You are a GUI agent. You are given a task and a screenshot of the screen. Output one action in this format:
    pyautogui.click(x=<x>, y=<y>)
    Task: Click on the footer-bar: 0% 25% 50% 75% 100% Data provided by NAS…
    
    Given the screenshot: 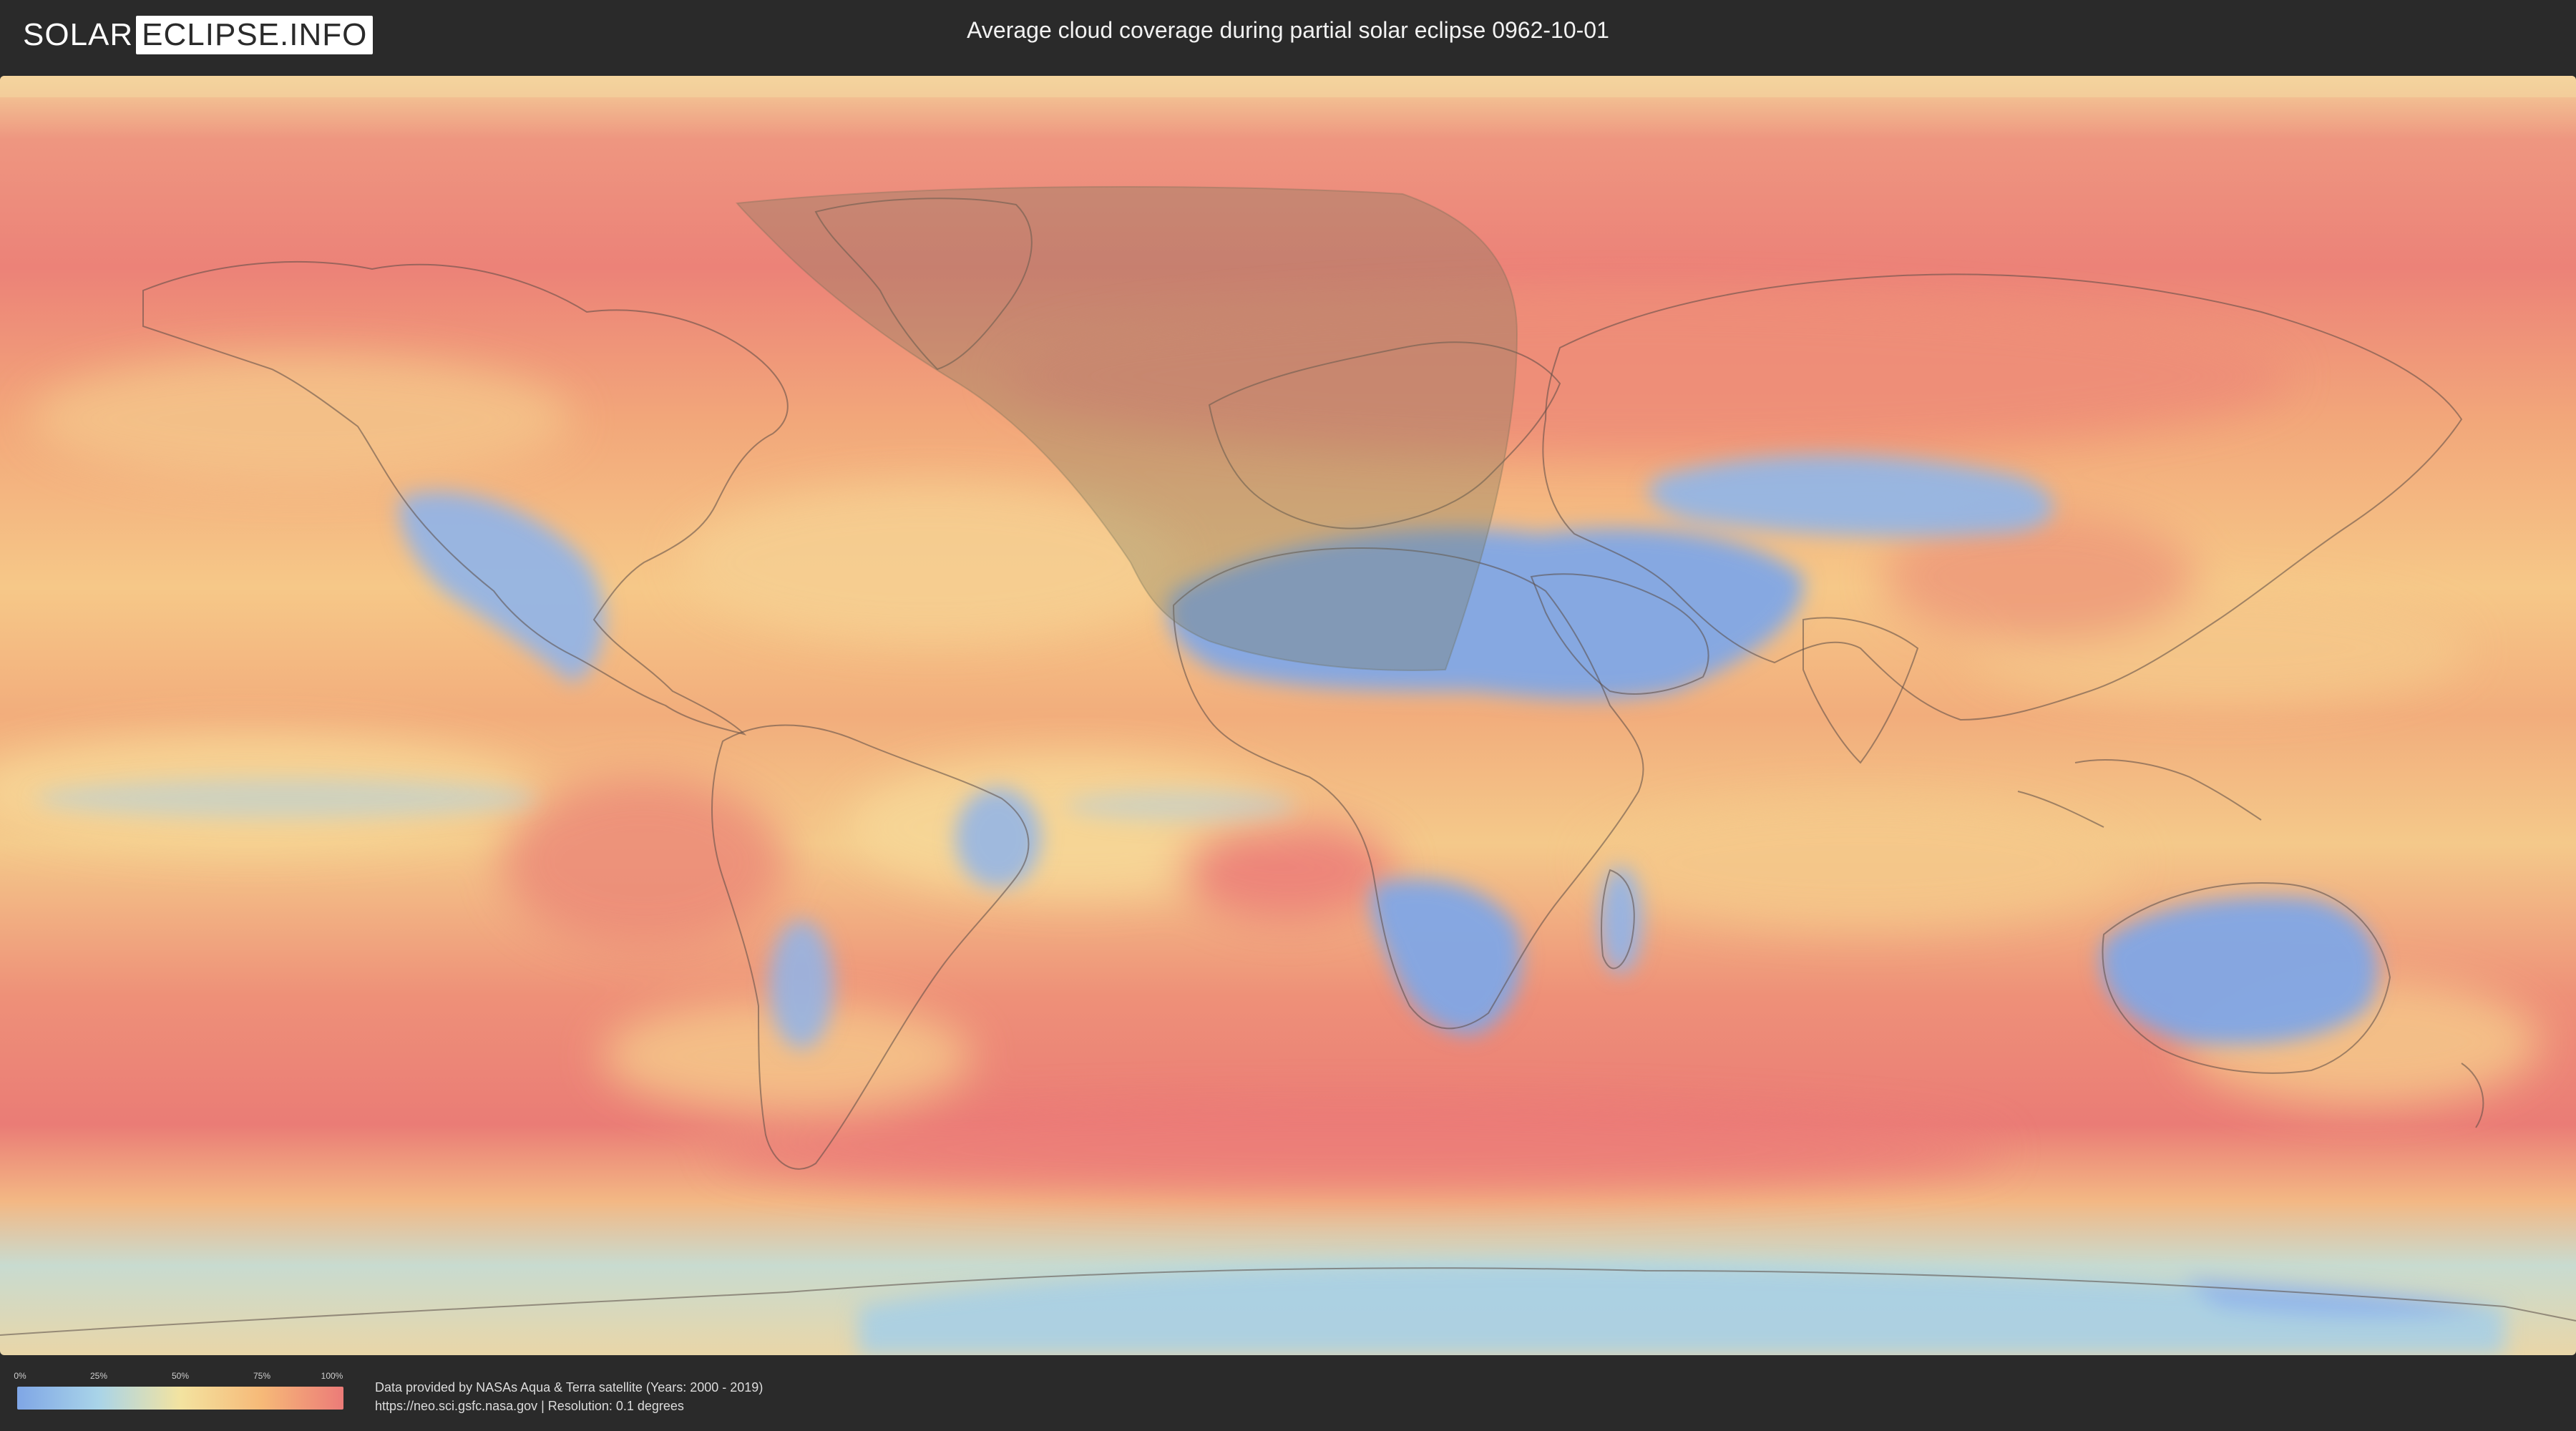 What is the action you would take?
    pyautogui.click(x=1288, y=1394)
    